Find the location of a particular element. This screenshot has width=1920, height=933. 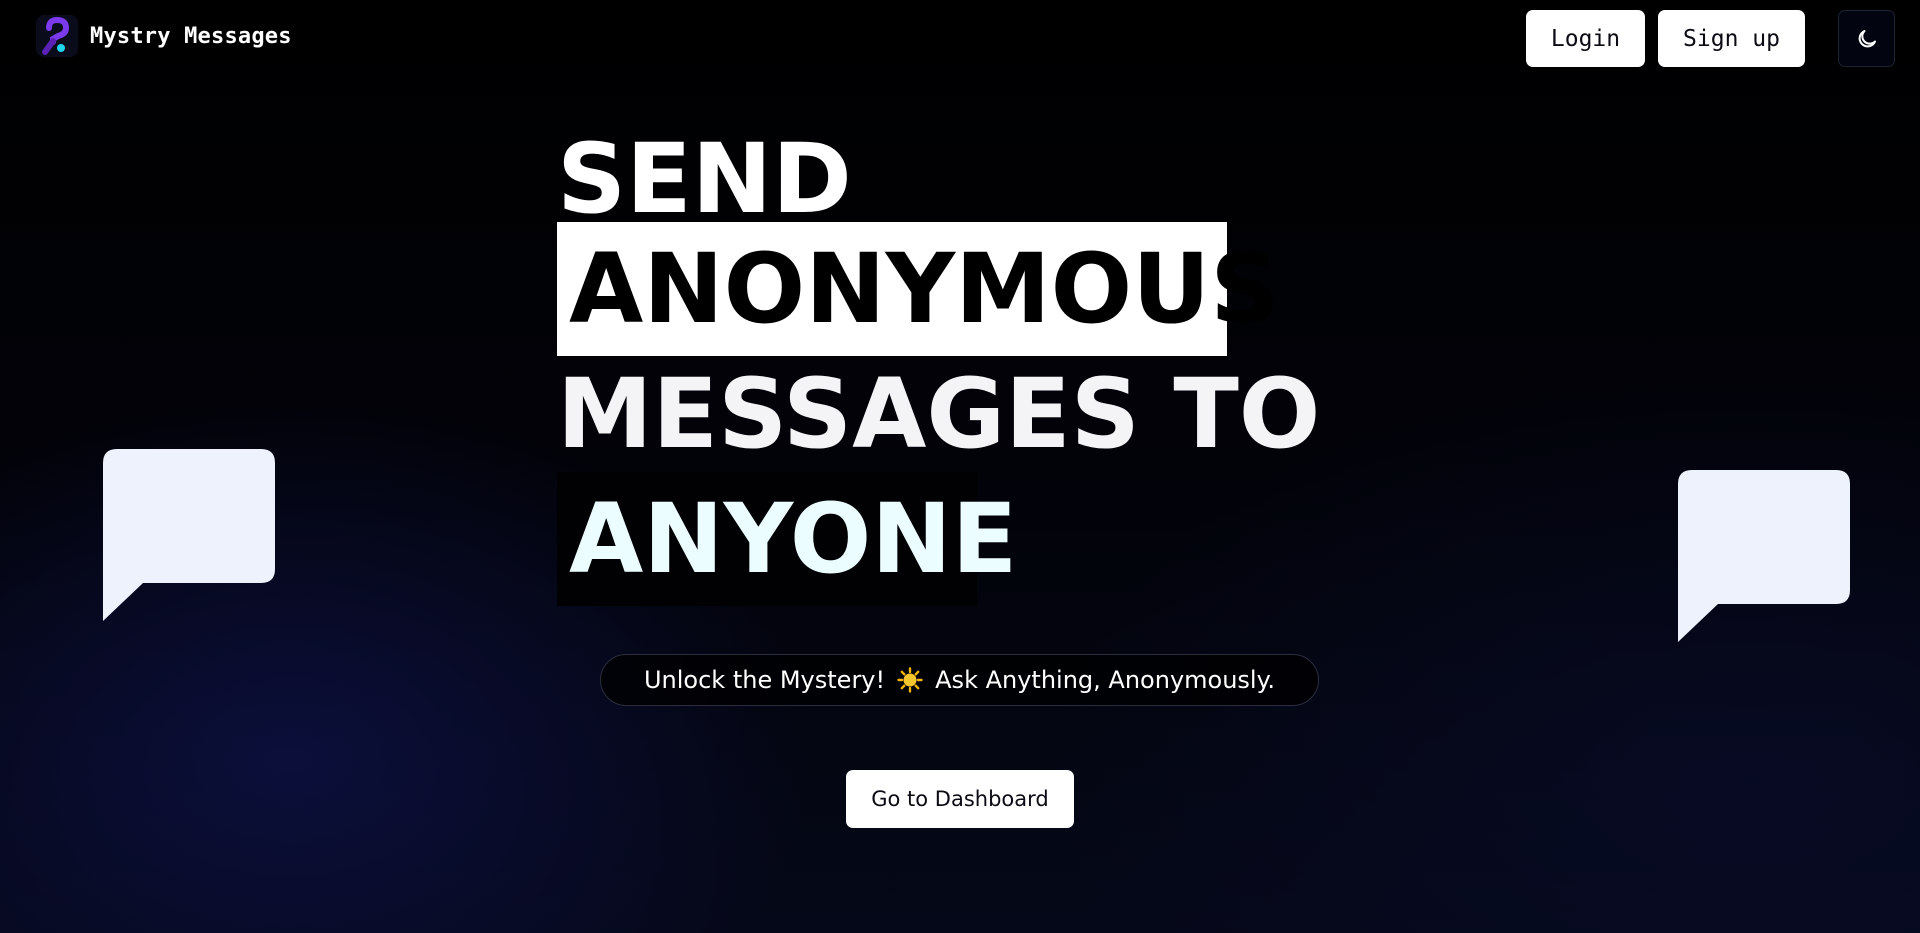

question-mark-logo-icon is located at coordinates (57, 36).